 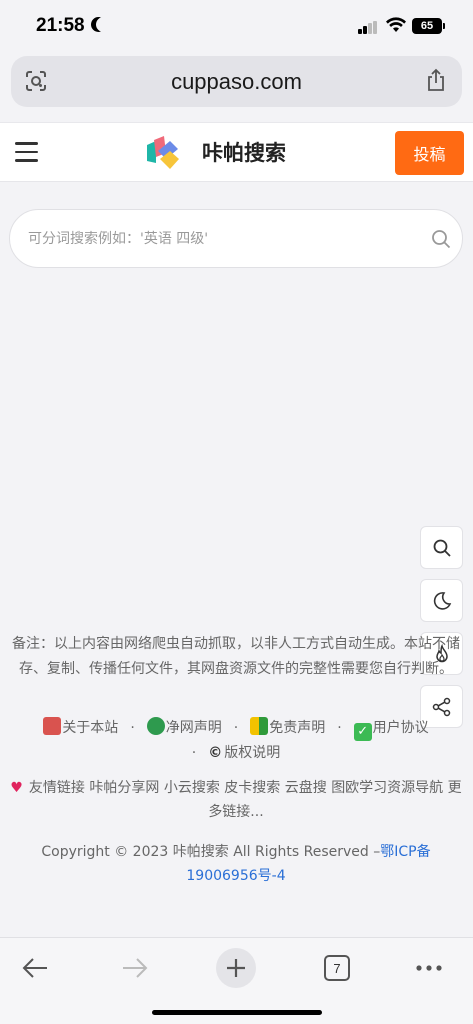 What do you see at coordinates (16, 788) in the screenshot?
I see `heart-icon: ♥` at bounding box center [16, 788].